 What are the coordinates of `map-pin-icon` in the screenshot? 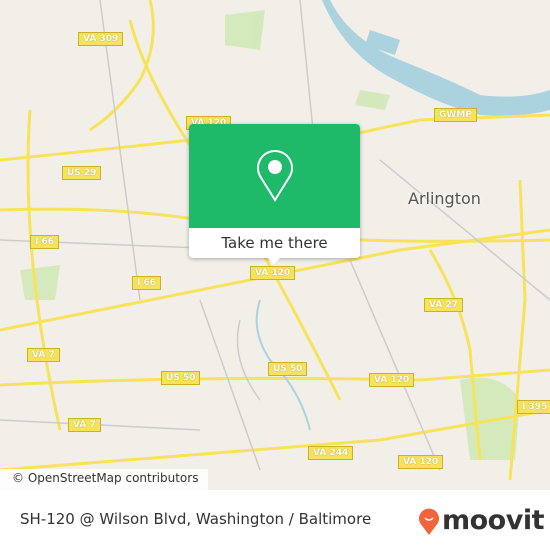 It's located at (274, 176).